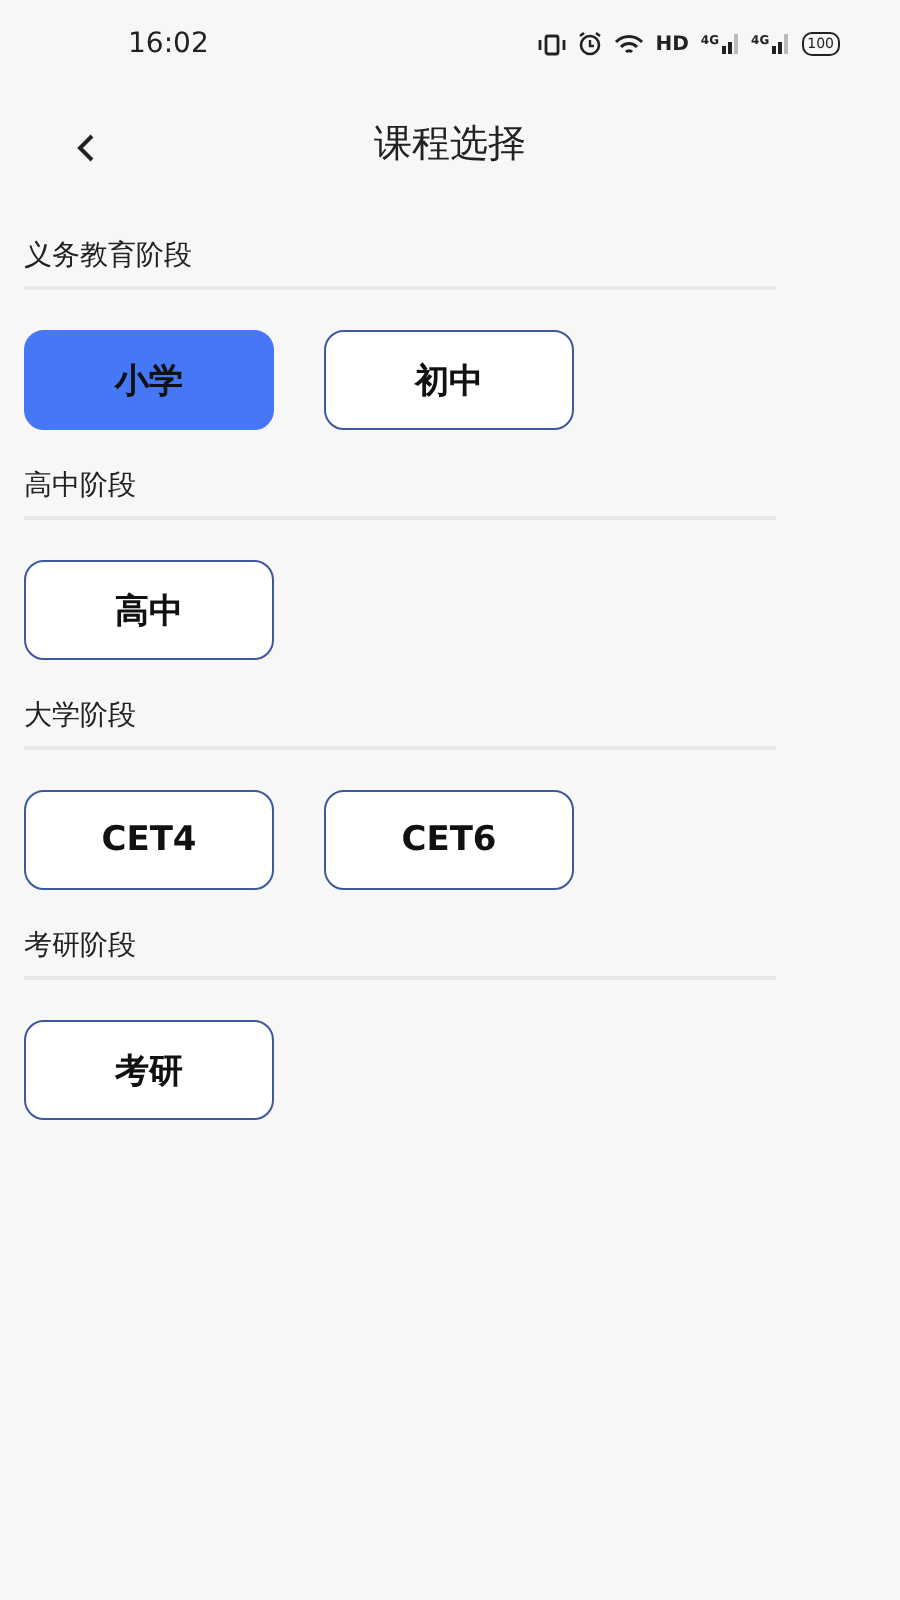 This screenshot has height=1600, width=900. I want to click on alarm-icon, so click(589, 44).